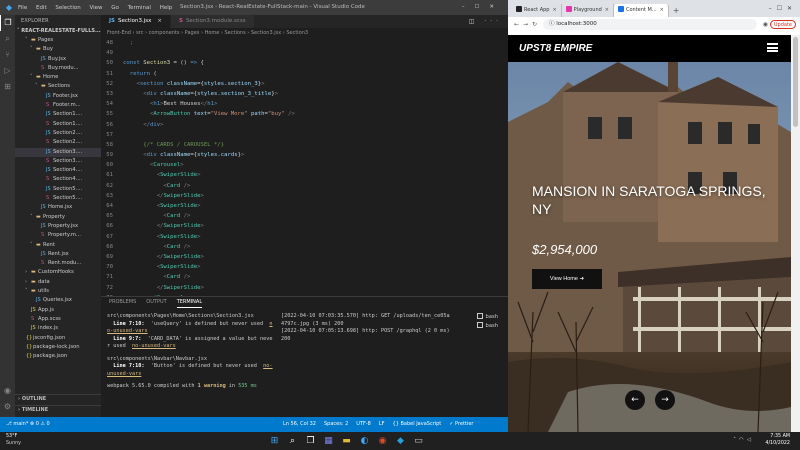 The image size is (800, 450). Describe the element at coordinates (58, 245) in the screenshot. I see `tree-folder: ˅ ▬ Rent` at that location.